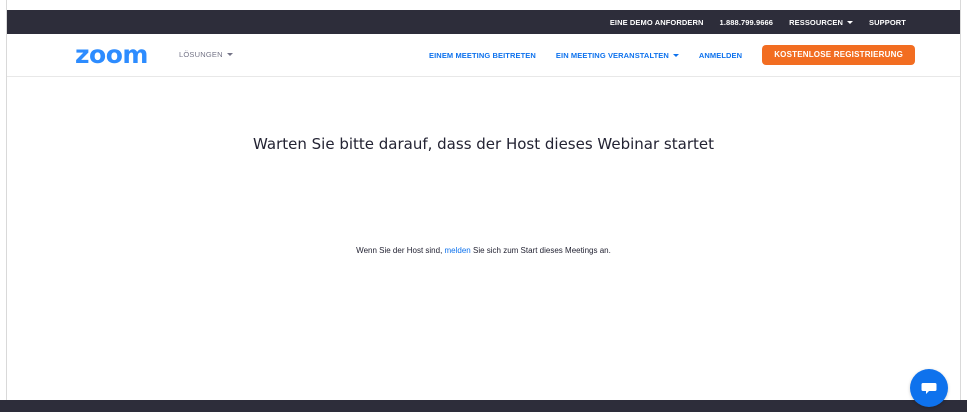 This screenshot has width=967, height=412. I want to click on chat-bubble-icon, so click(929, 388).